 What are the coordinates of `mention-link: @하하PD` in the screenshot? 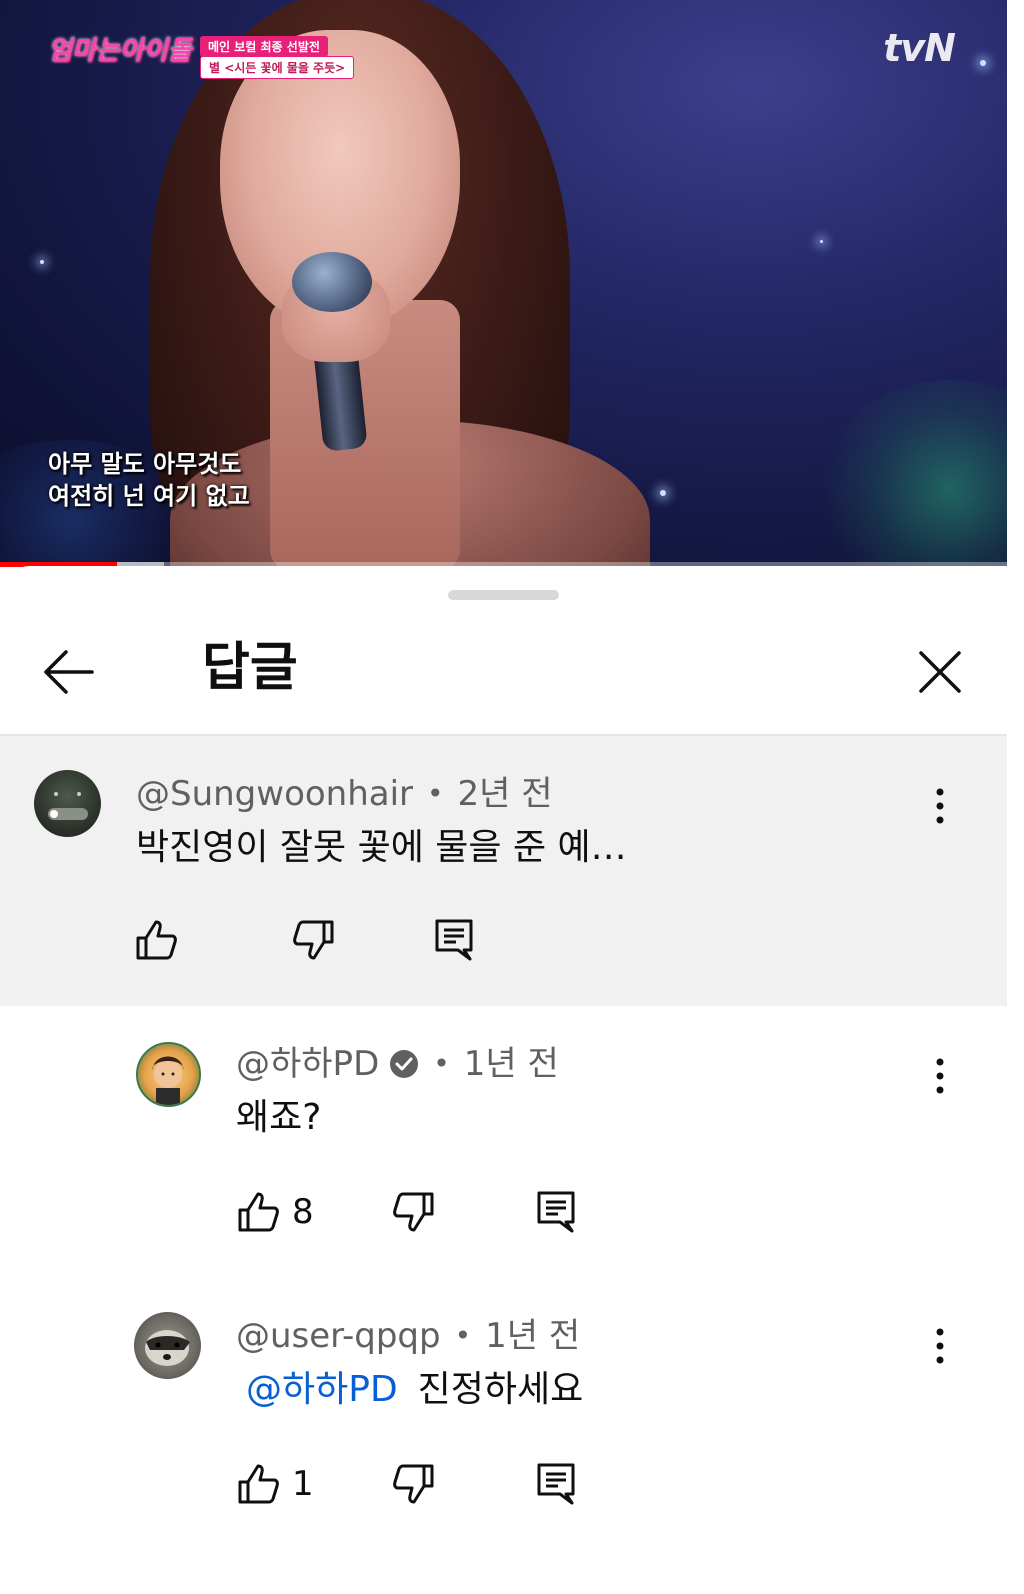 It's located at (322, 1389).